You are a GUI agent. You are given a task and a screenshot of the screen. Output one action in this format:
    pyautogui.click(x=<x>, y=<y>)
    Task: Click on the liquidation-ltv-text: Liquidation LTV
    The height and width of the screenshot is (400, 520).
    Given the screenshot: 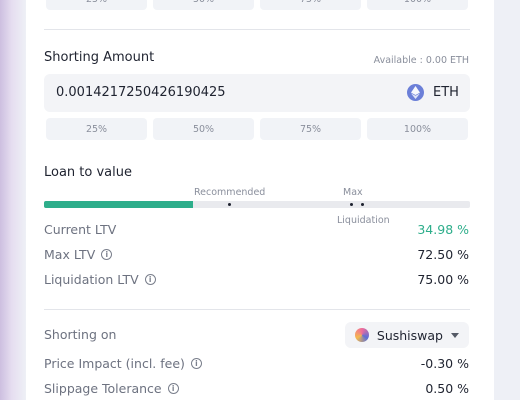 What is the action you would take?
    pyautogui.click(x=91, y=279)
    